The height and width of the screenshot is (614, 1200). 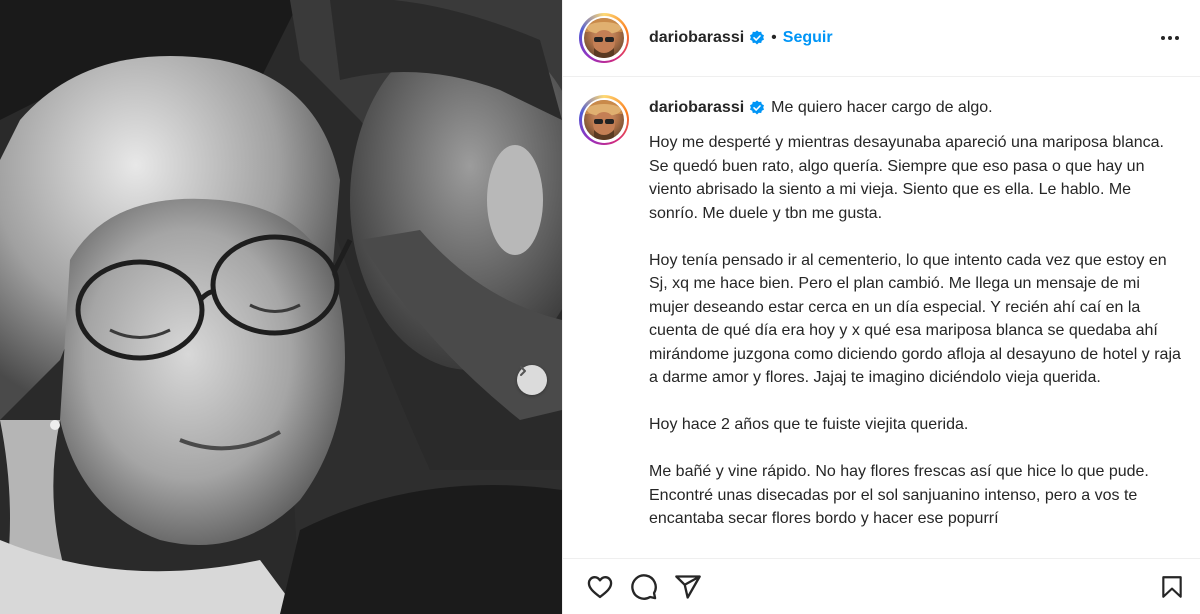 I want to click on follow-button: Seguir, so click(x=808, y=38).